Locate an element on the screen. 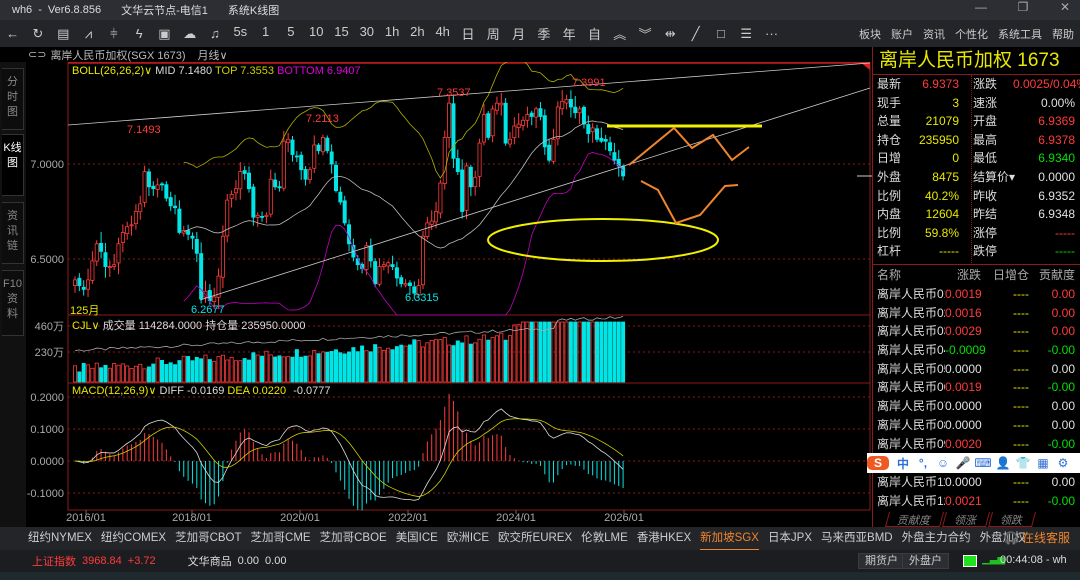 Image resolution: width=1080 pixels, height=580 pixels. close-button: ✕ is located at coordinates (1065, 7).